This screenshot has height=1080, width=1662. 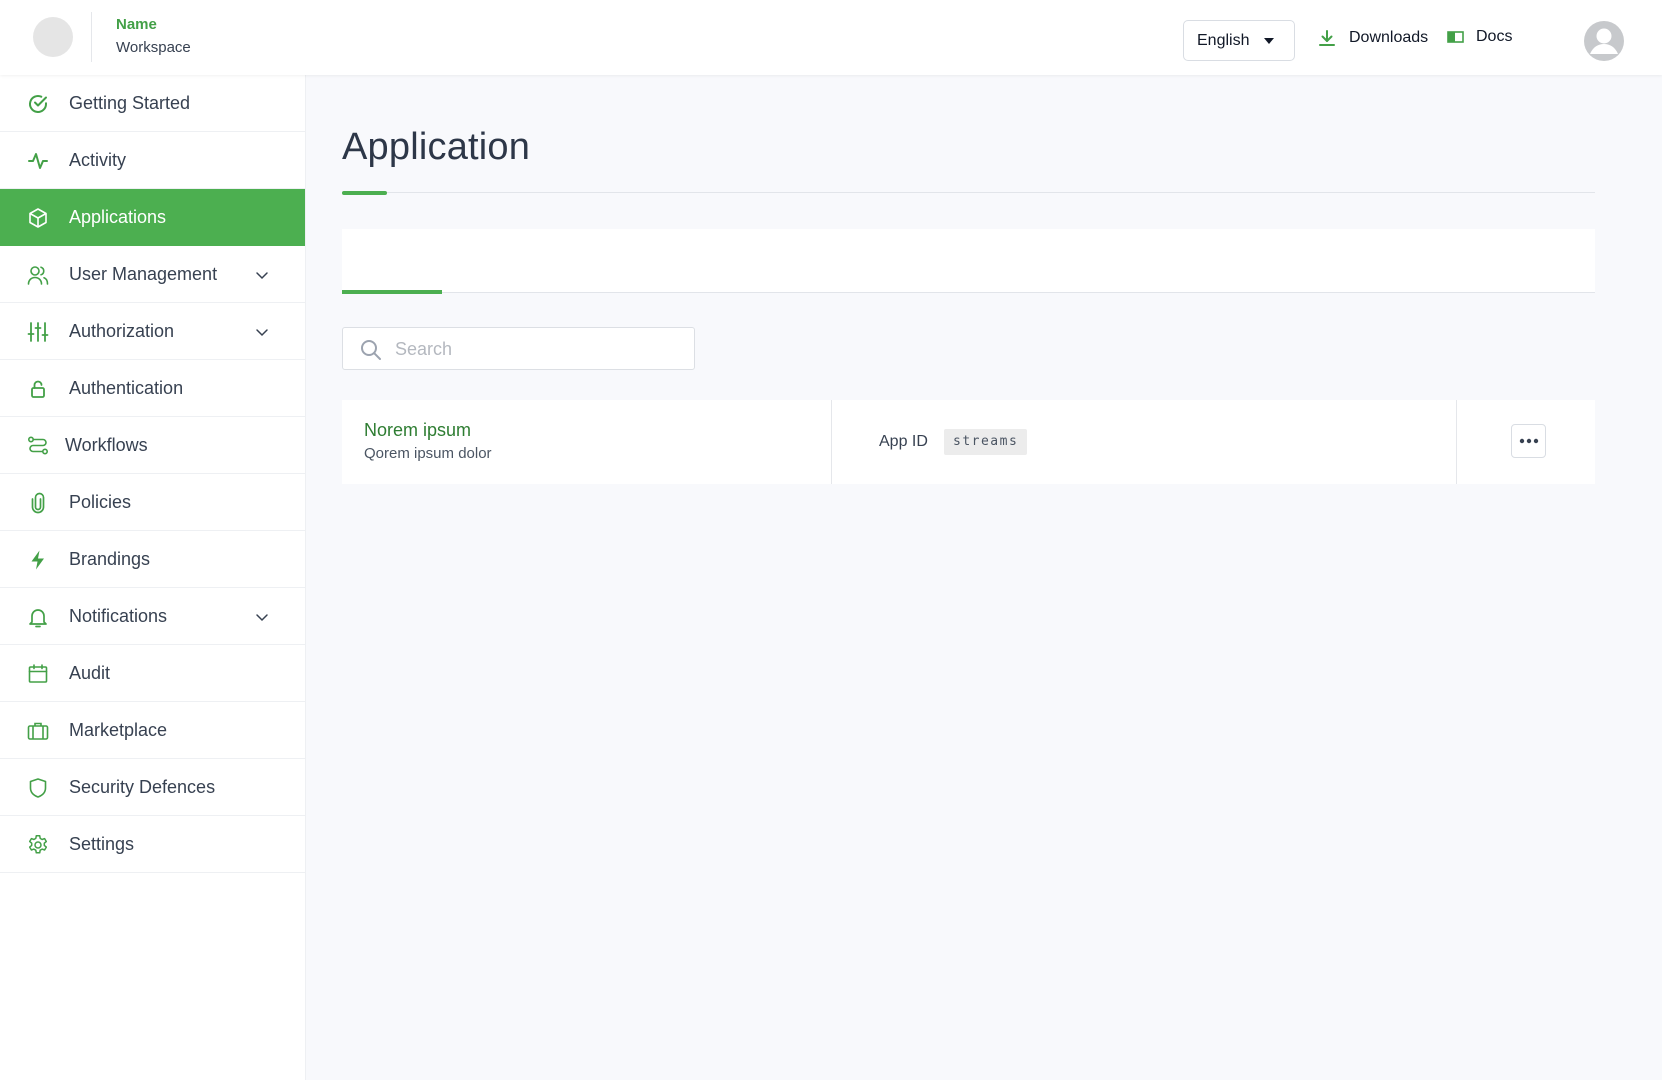 I want to click on paperclip-icon, so click(x=38, y=503).